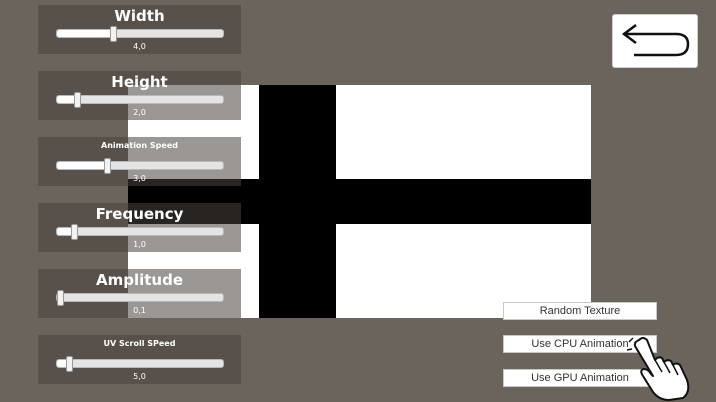 The width and height of the screenshot is (716, 402). I want to click on hand-pointer-icon, so click(658, 369).